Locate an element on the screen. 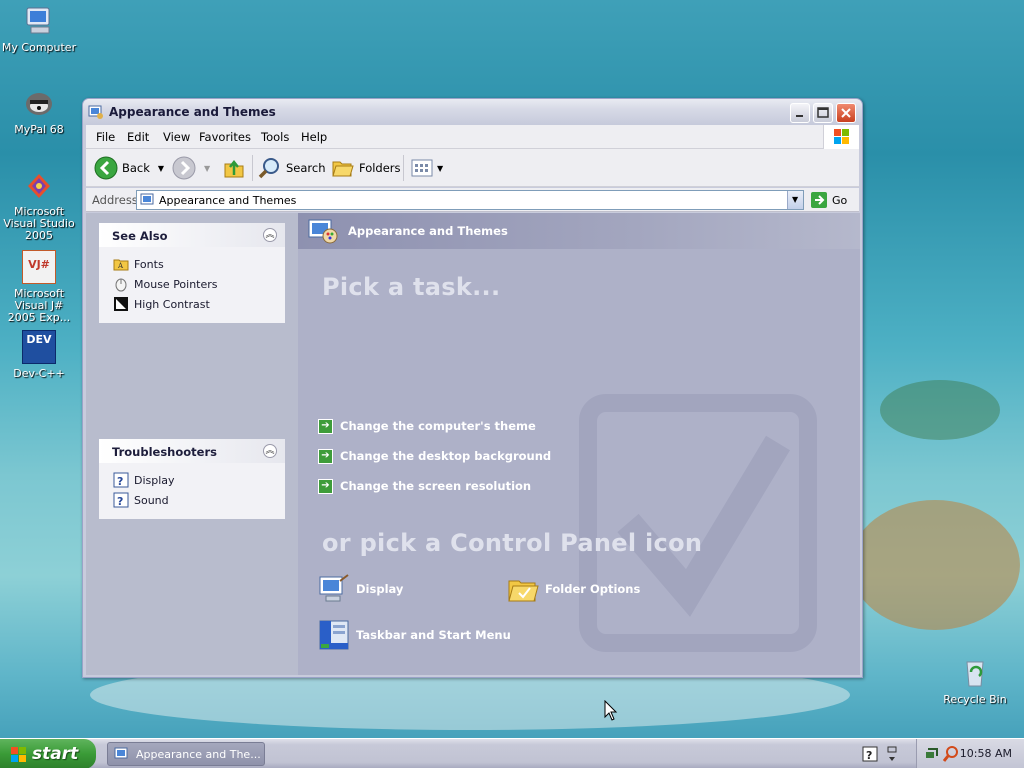 The height and width of the screenshot is (768, 1024). mypal-icon is located at coordinates (39, 103).